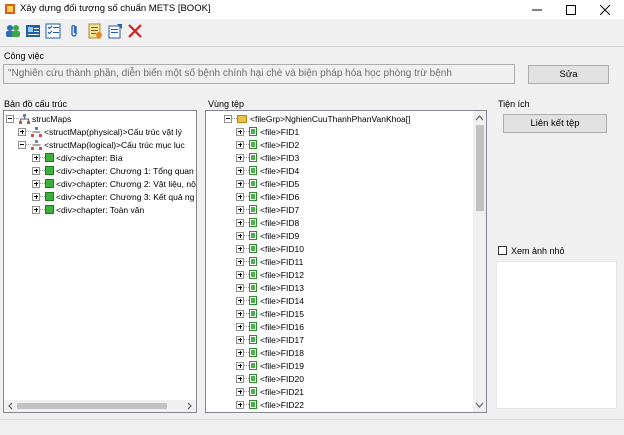 This screenshot has width=624, height=435. What do you see at coordinates (270, 313) in the screenshot?
I see `file-item: <file>FID15` at bounding box center [270, 313].